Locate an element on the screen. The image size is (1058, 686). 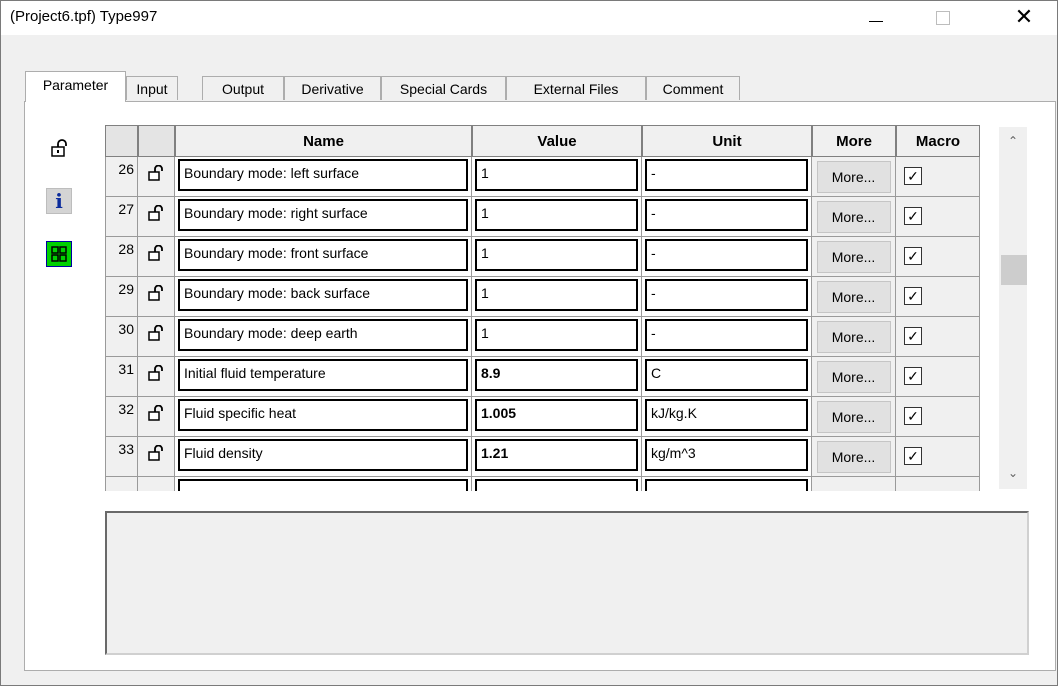
unit-cell: C is located at coordinates (727, 377).